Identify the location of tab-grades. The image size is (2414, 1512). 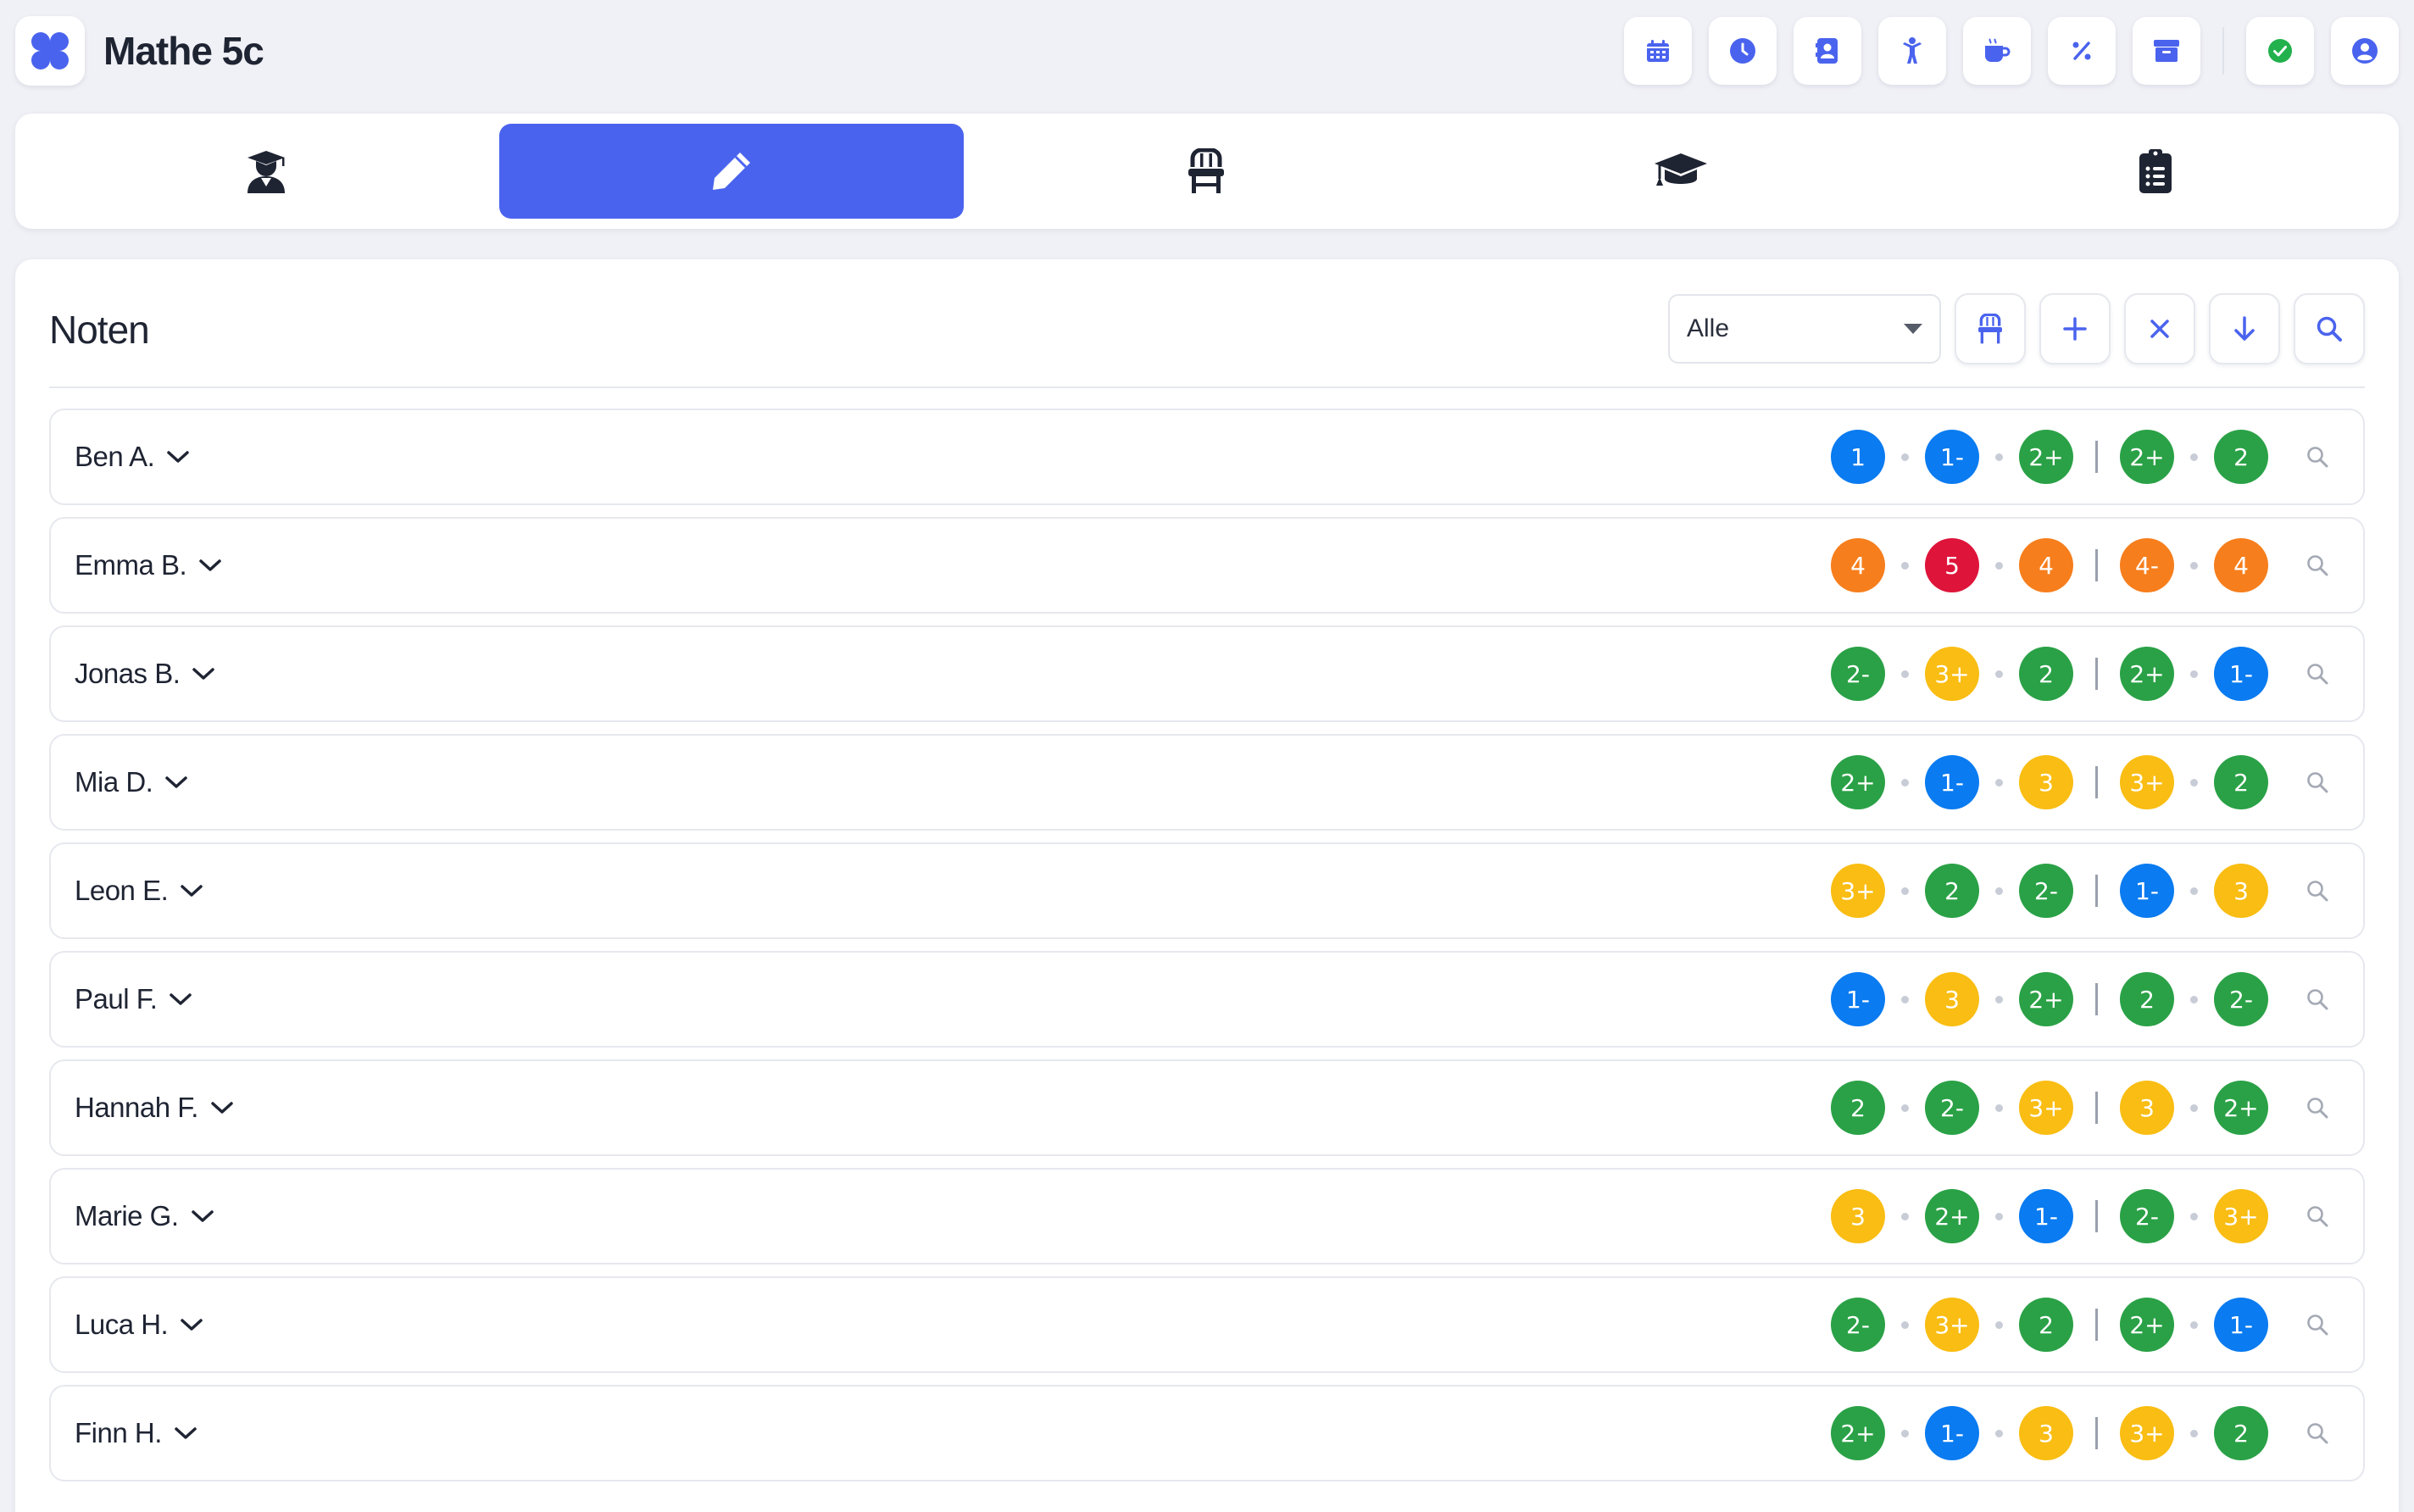
(731, 172).